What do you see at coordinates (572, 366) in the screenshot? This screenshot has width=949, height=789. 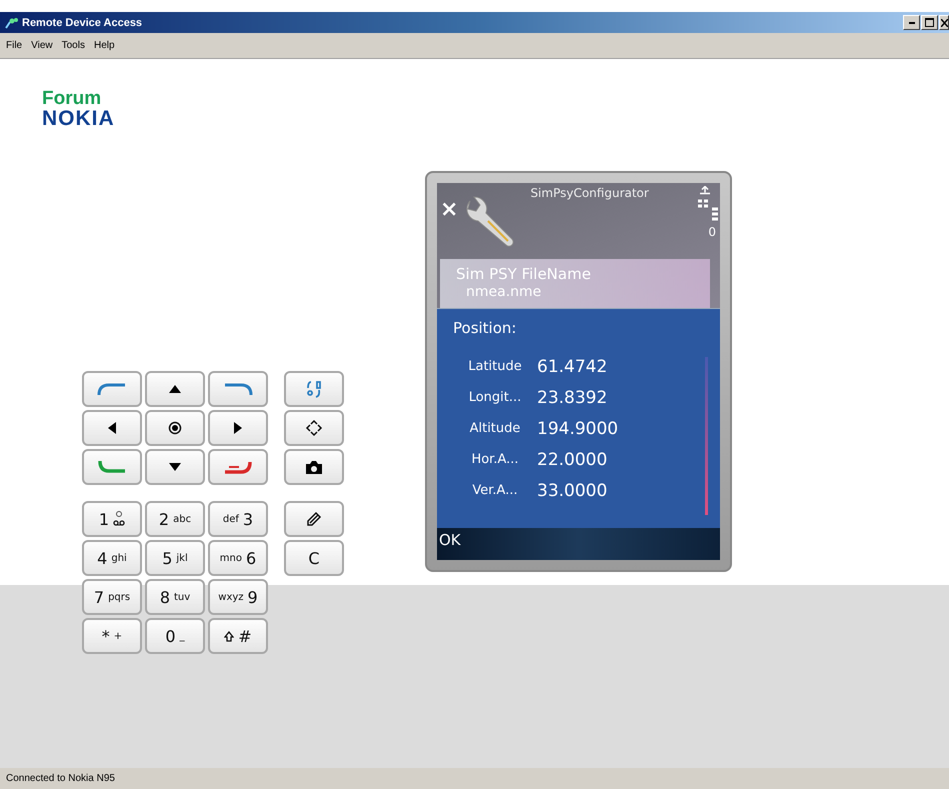 I see `field-value: 61.4742` at bounding box center [572, 366].